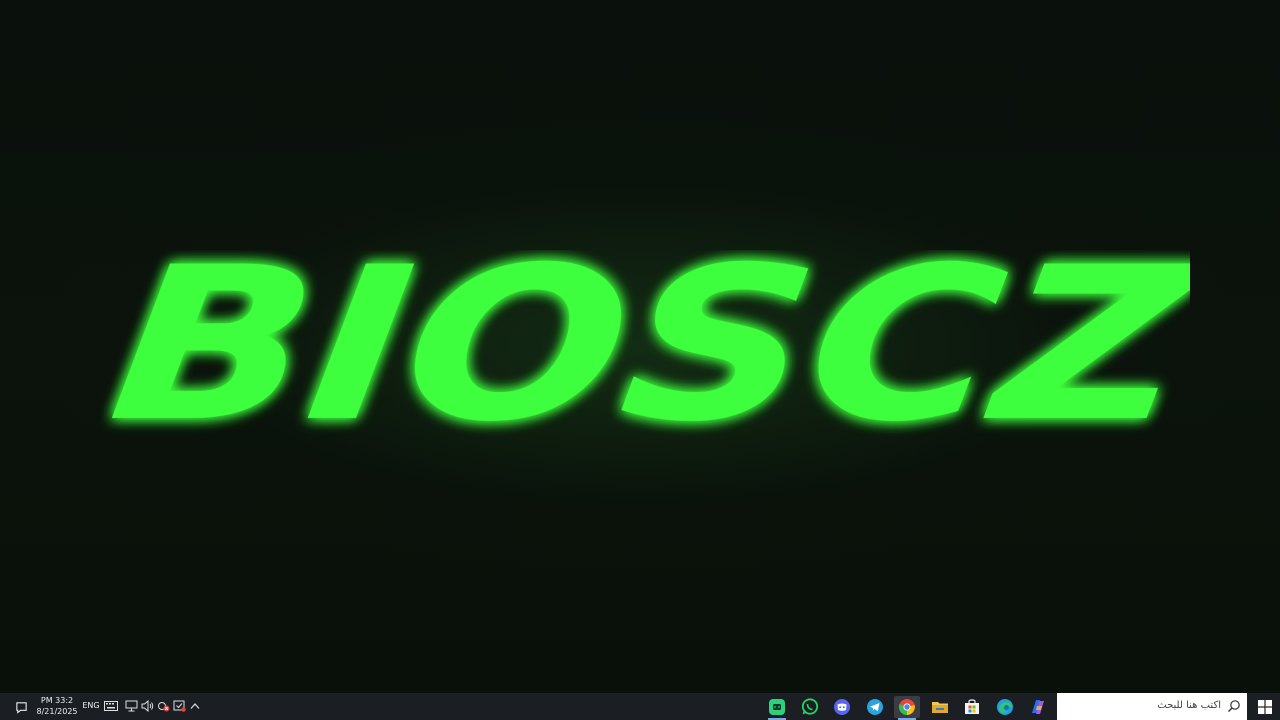  What do you see at coordinates (640, 706) in the screenshot?
I see `taskbar: PM 33:2 8/21/2025 ENG اكتب هنا للبحث` at bounding box center [640, 706].